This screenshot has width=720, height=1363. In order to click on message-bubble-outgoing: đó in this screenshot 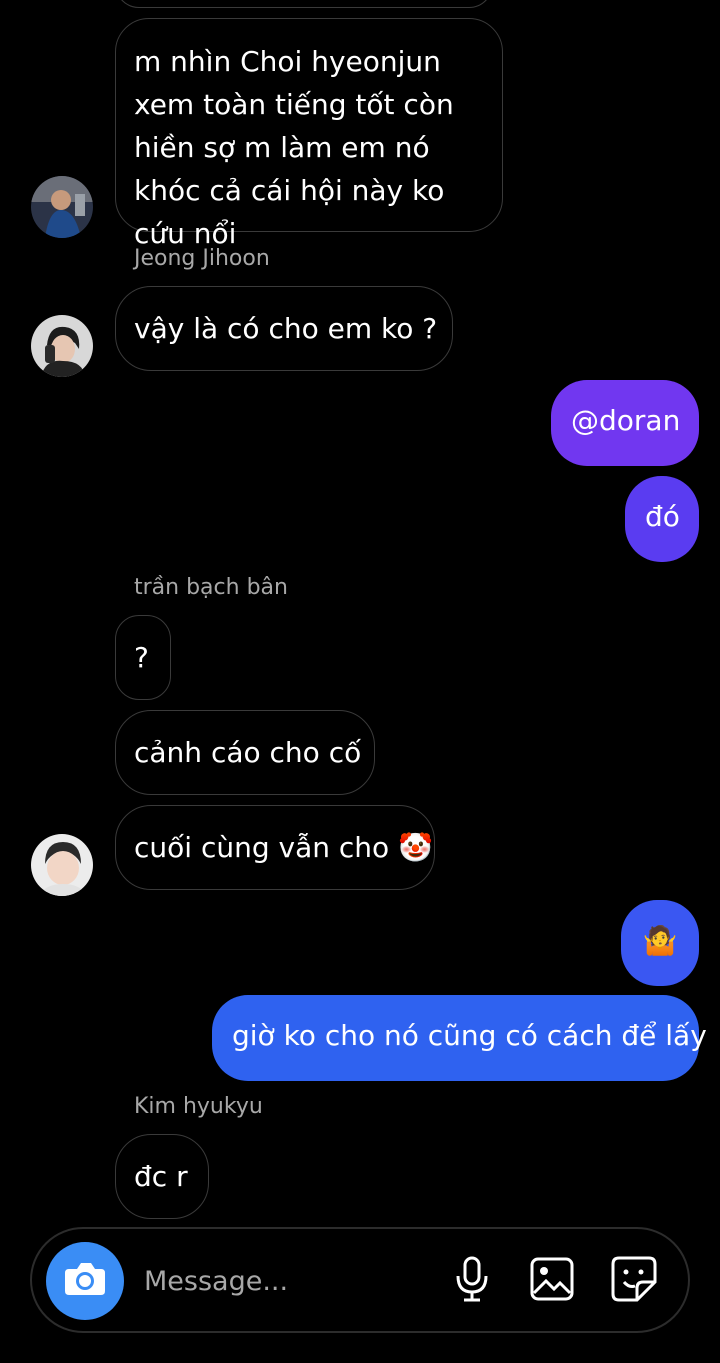, I will do `click(662, 519)`.